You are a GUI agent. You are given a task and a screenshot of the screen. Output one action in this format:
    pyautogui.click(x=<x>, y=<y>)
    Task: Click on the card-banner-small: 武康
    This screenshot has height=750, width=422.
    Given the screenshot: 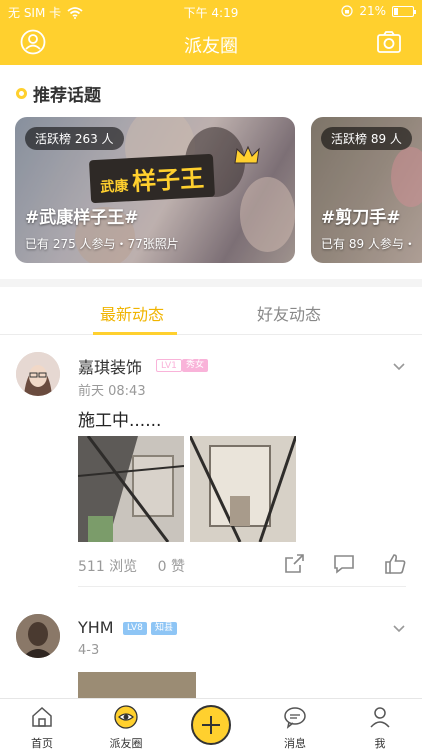 What is the action you would take?
    pyautogui.click(x=114, y=187)
    